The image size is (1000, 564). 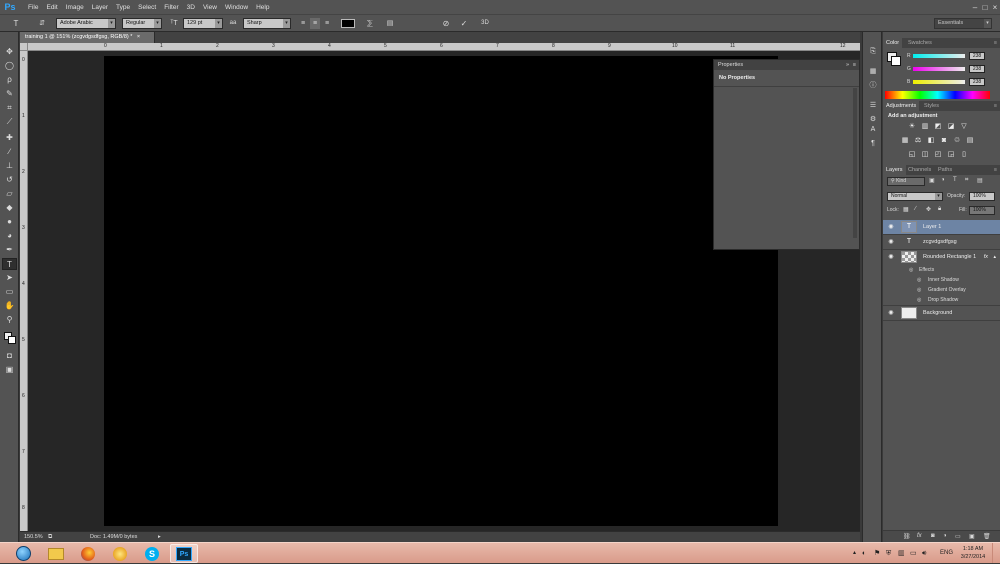 I want to click on tab-paths: Paths, so click(x=945, y=170).